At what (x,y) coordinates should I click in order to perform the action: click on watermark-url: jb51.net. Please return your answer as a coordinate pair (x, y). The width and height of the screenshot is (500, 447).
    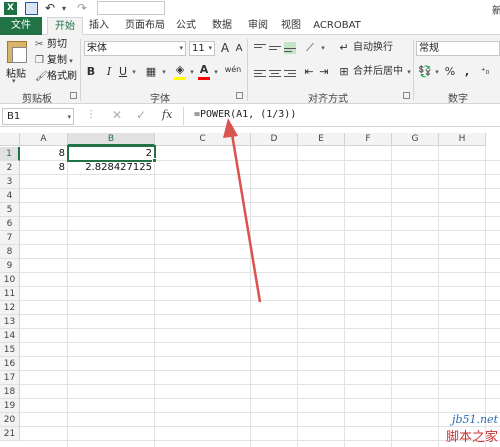
    Looking at the image, I should click on (475, 419).